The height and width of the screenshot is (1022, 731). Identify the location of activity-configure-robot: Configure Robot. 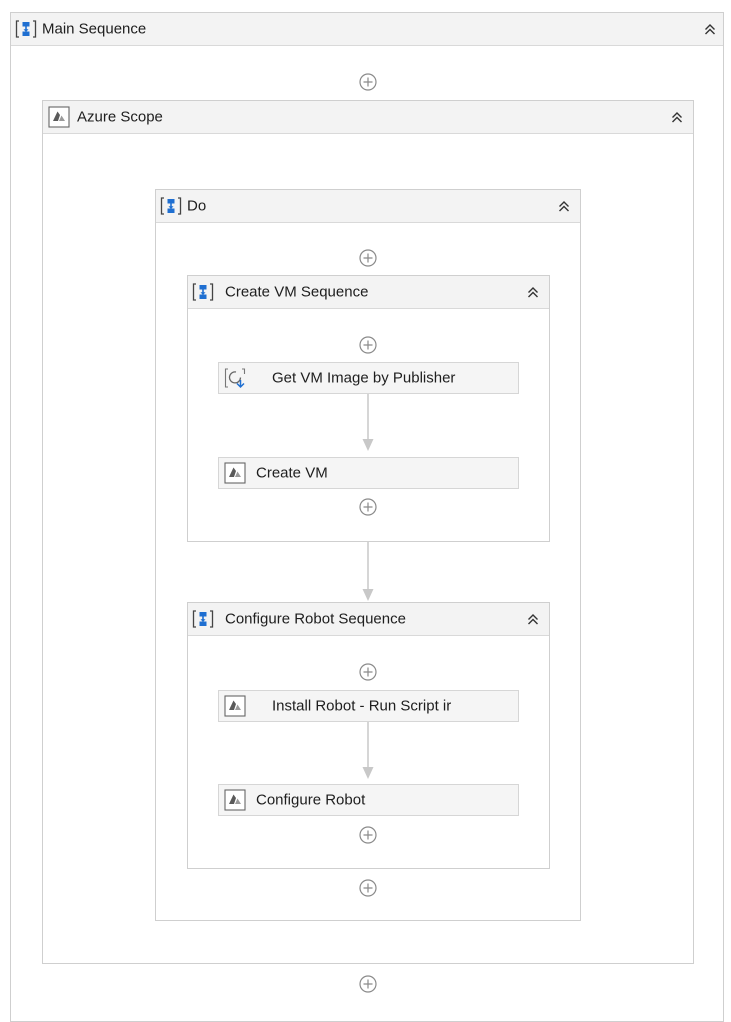
(368, 800).